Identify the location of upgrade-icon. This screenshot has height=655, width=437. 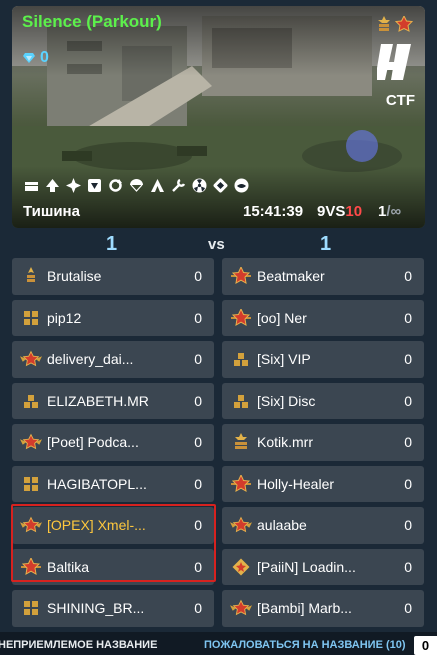
(73, 185).